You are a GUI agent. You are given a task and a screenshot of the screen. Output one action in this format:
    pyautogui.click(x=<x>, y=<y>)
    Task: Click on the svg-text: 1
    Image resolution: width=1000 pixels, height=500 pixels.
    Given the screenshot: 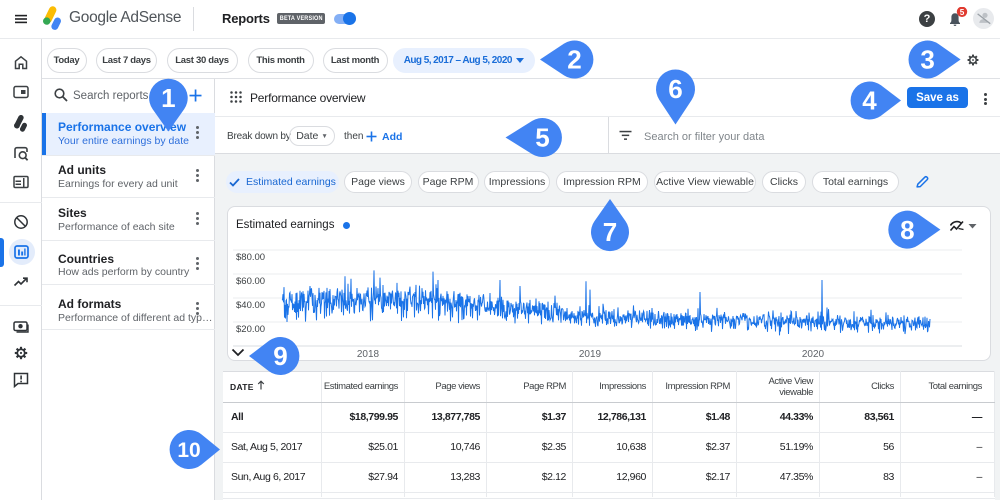 What is the action you would take?
    pyautogui.click(x=168, y=98)
    